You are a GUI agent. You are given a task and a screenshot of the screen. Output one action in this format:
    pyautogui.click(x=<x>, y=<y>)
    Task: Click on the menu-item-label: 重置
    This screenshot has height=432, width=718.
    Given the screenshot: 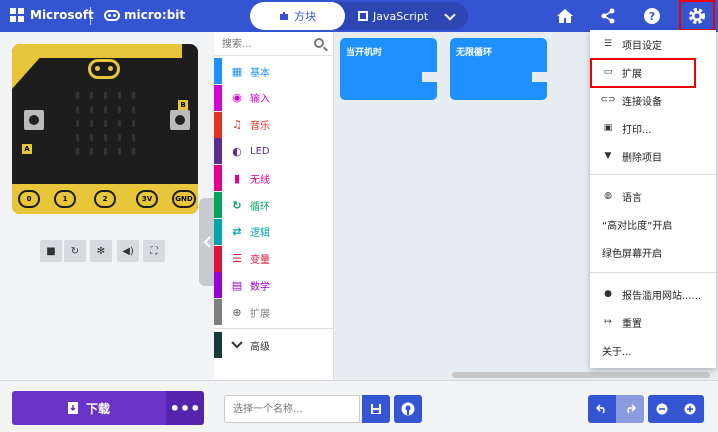 What is the action you would take?
    pyautogui.click(x=632, y=324)
    